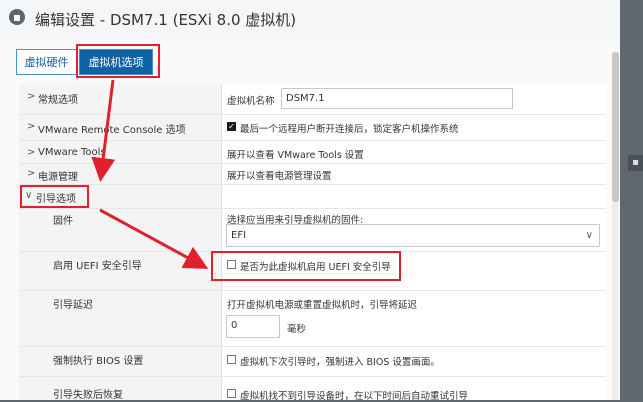  I want to click on arrow-to-boot-options, so click(103, 130).